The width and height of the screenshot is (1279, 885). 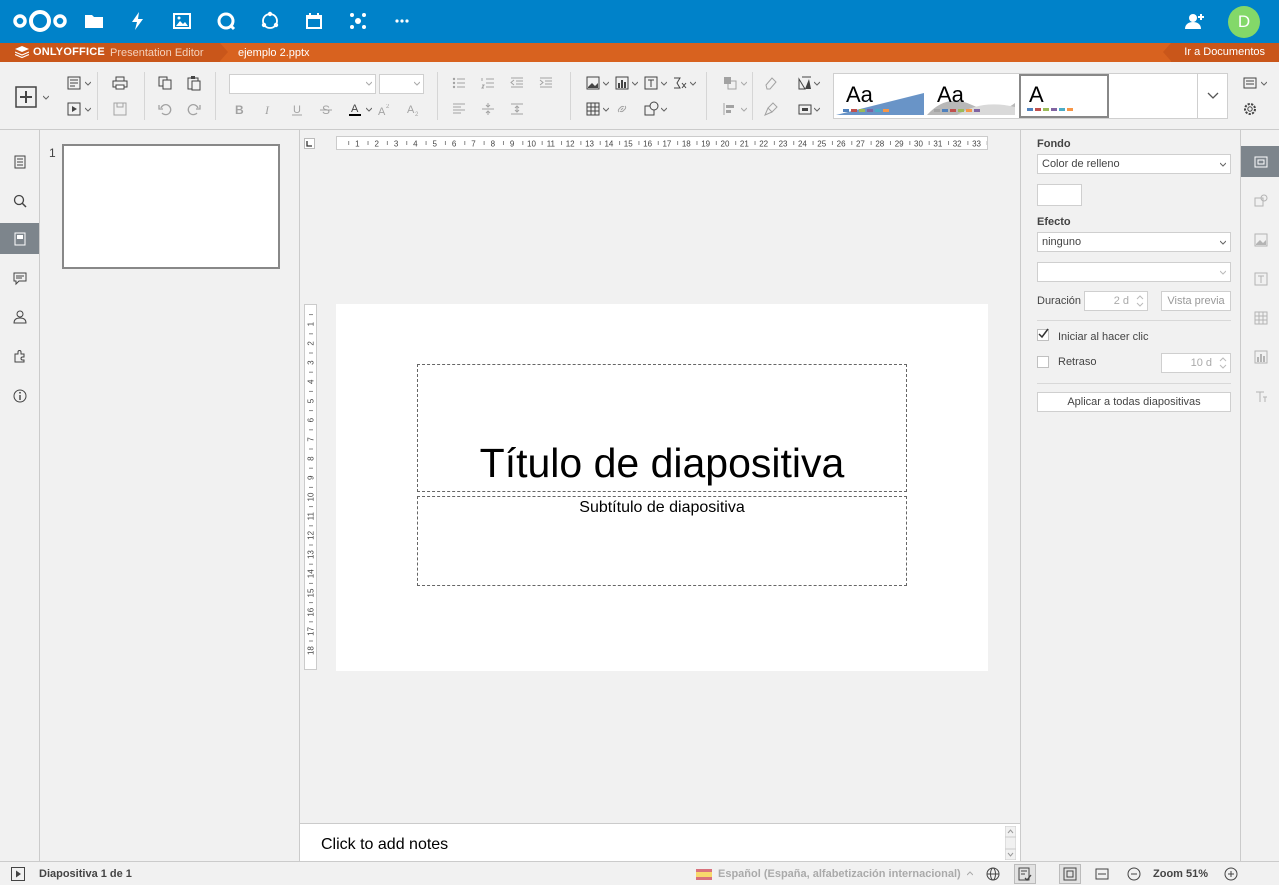 What do you see at coordinates (355, 109) in the screenshot?
I see `font-color-icon: A` at bounding box center [355, 109].